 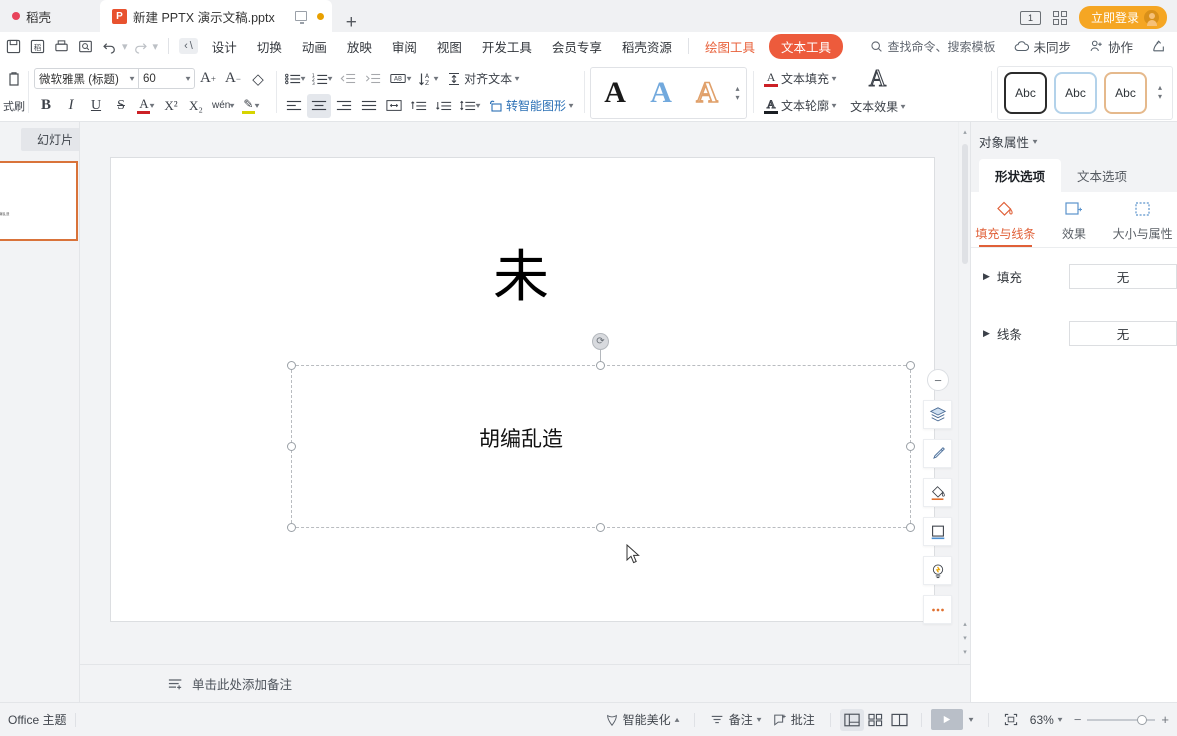 I want to click on zoom-slider-track, so click(x=1121, y=719).